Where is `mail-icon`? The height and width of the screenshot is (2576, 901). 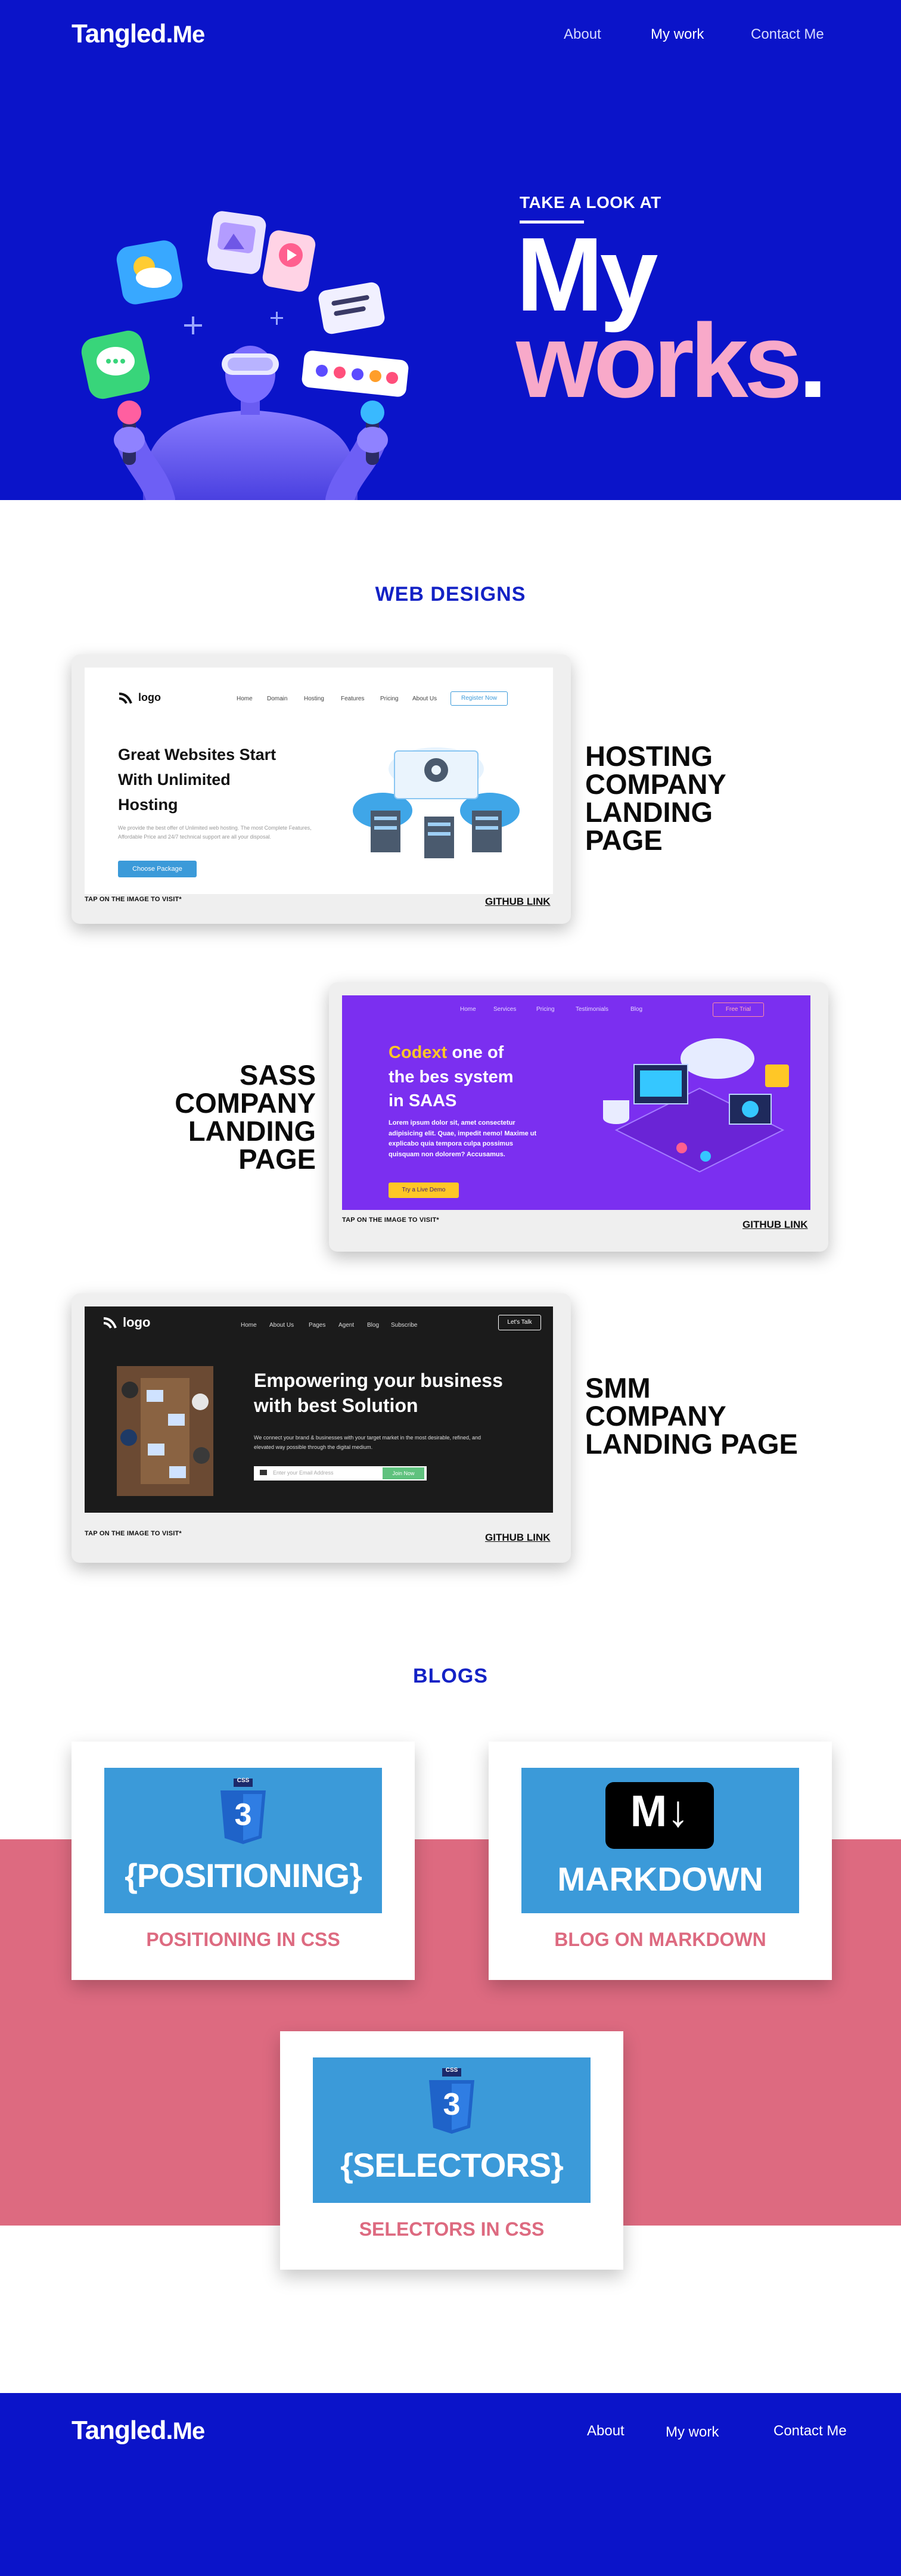 mail-icon is located at coordinates (263, 1473).